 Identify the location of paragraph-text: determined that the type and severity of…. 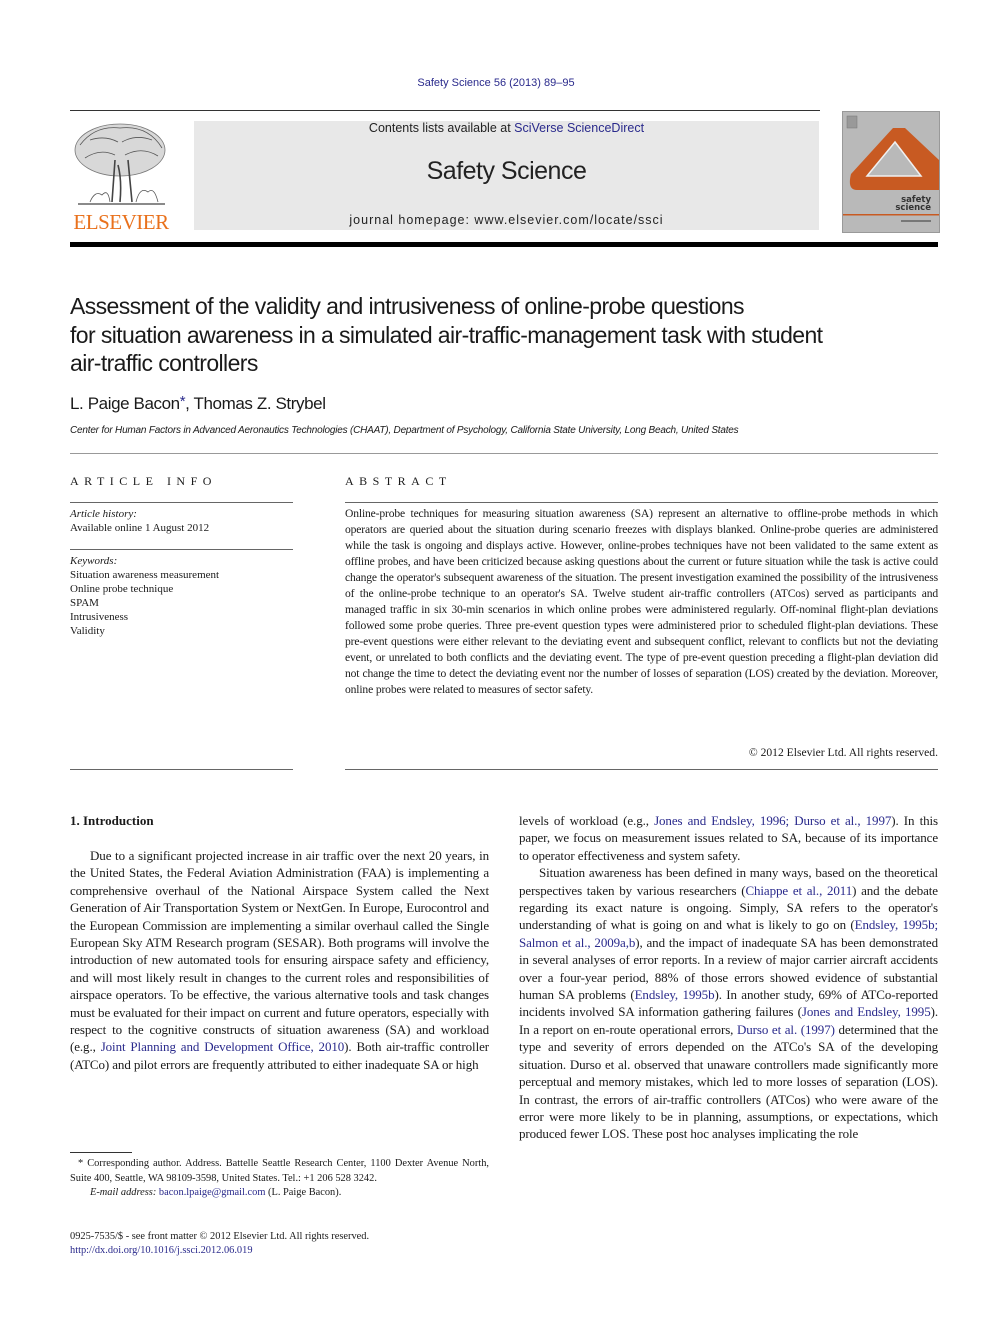
(728, 1081).